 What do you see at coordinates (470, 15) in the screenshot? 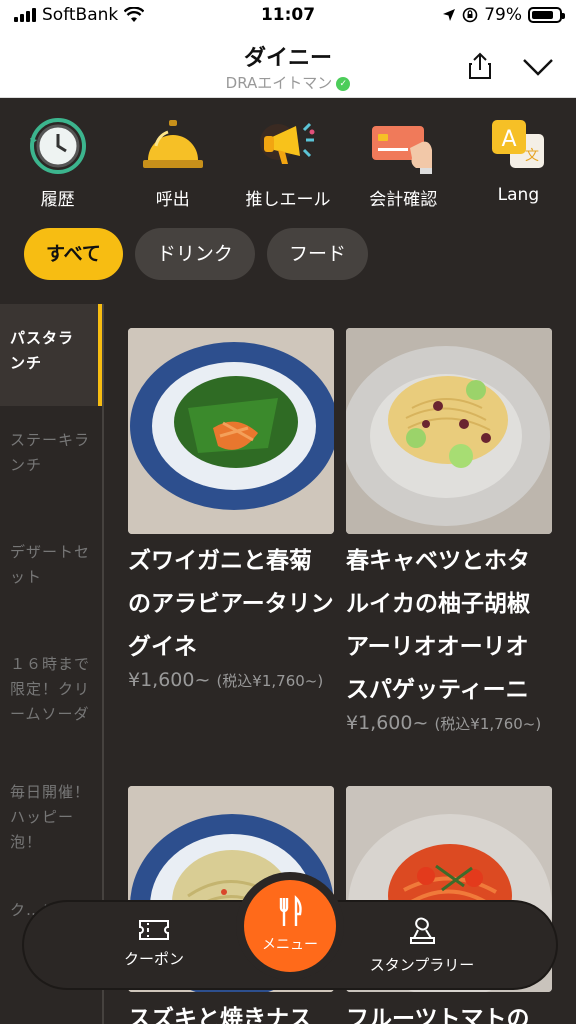
I see `rotation-lock-icon` at bounding box center [470, 15].